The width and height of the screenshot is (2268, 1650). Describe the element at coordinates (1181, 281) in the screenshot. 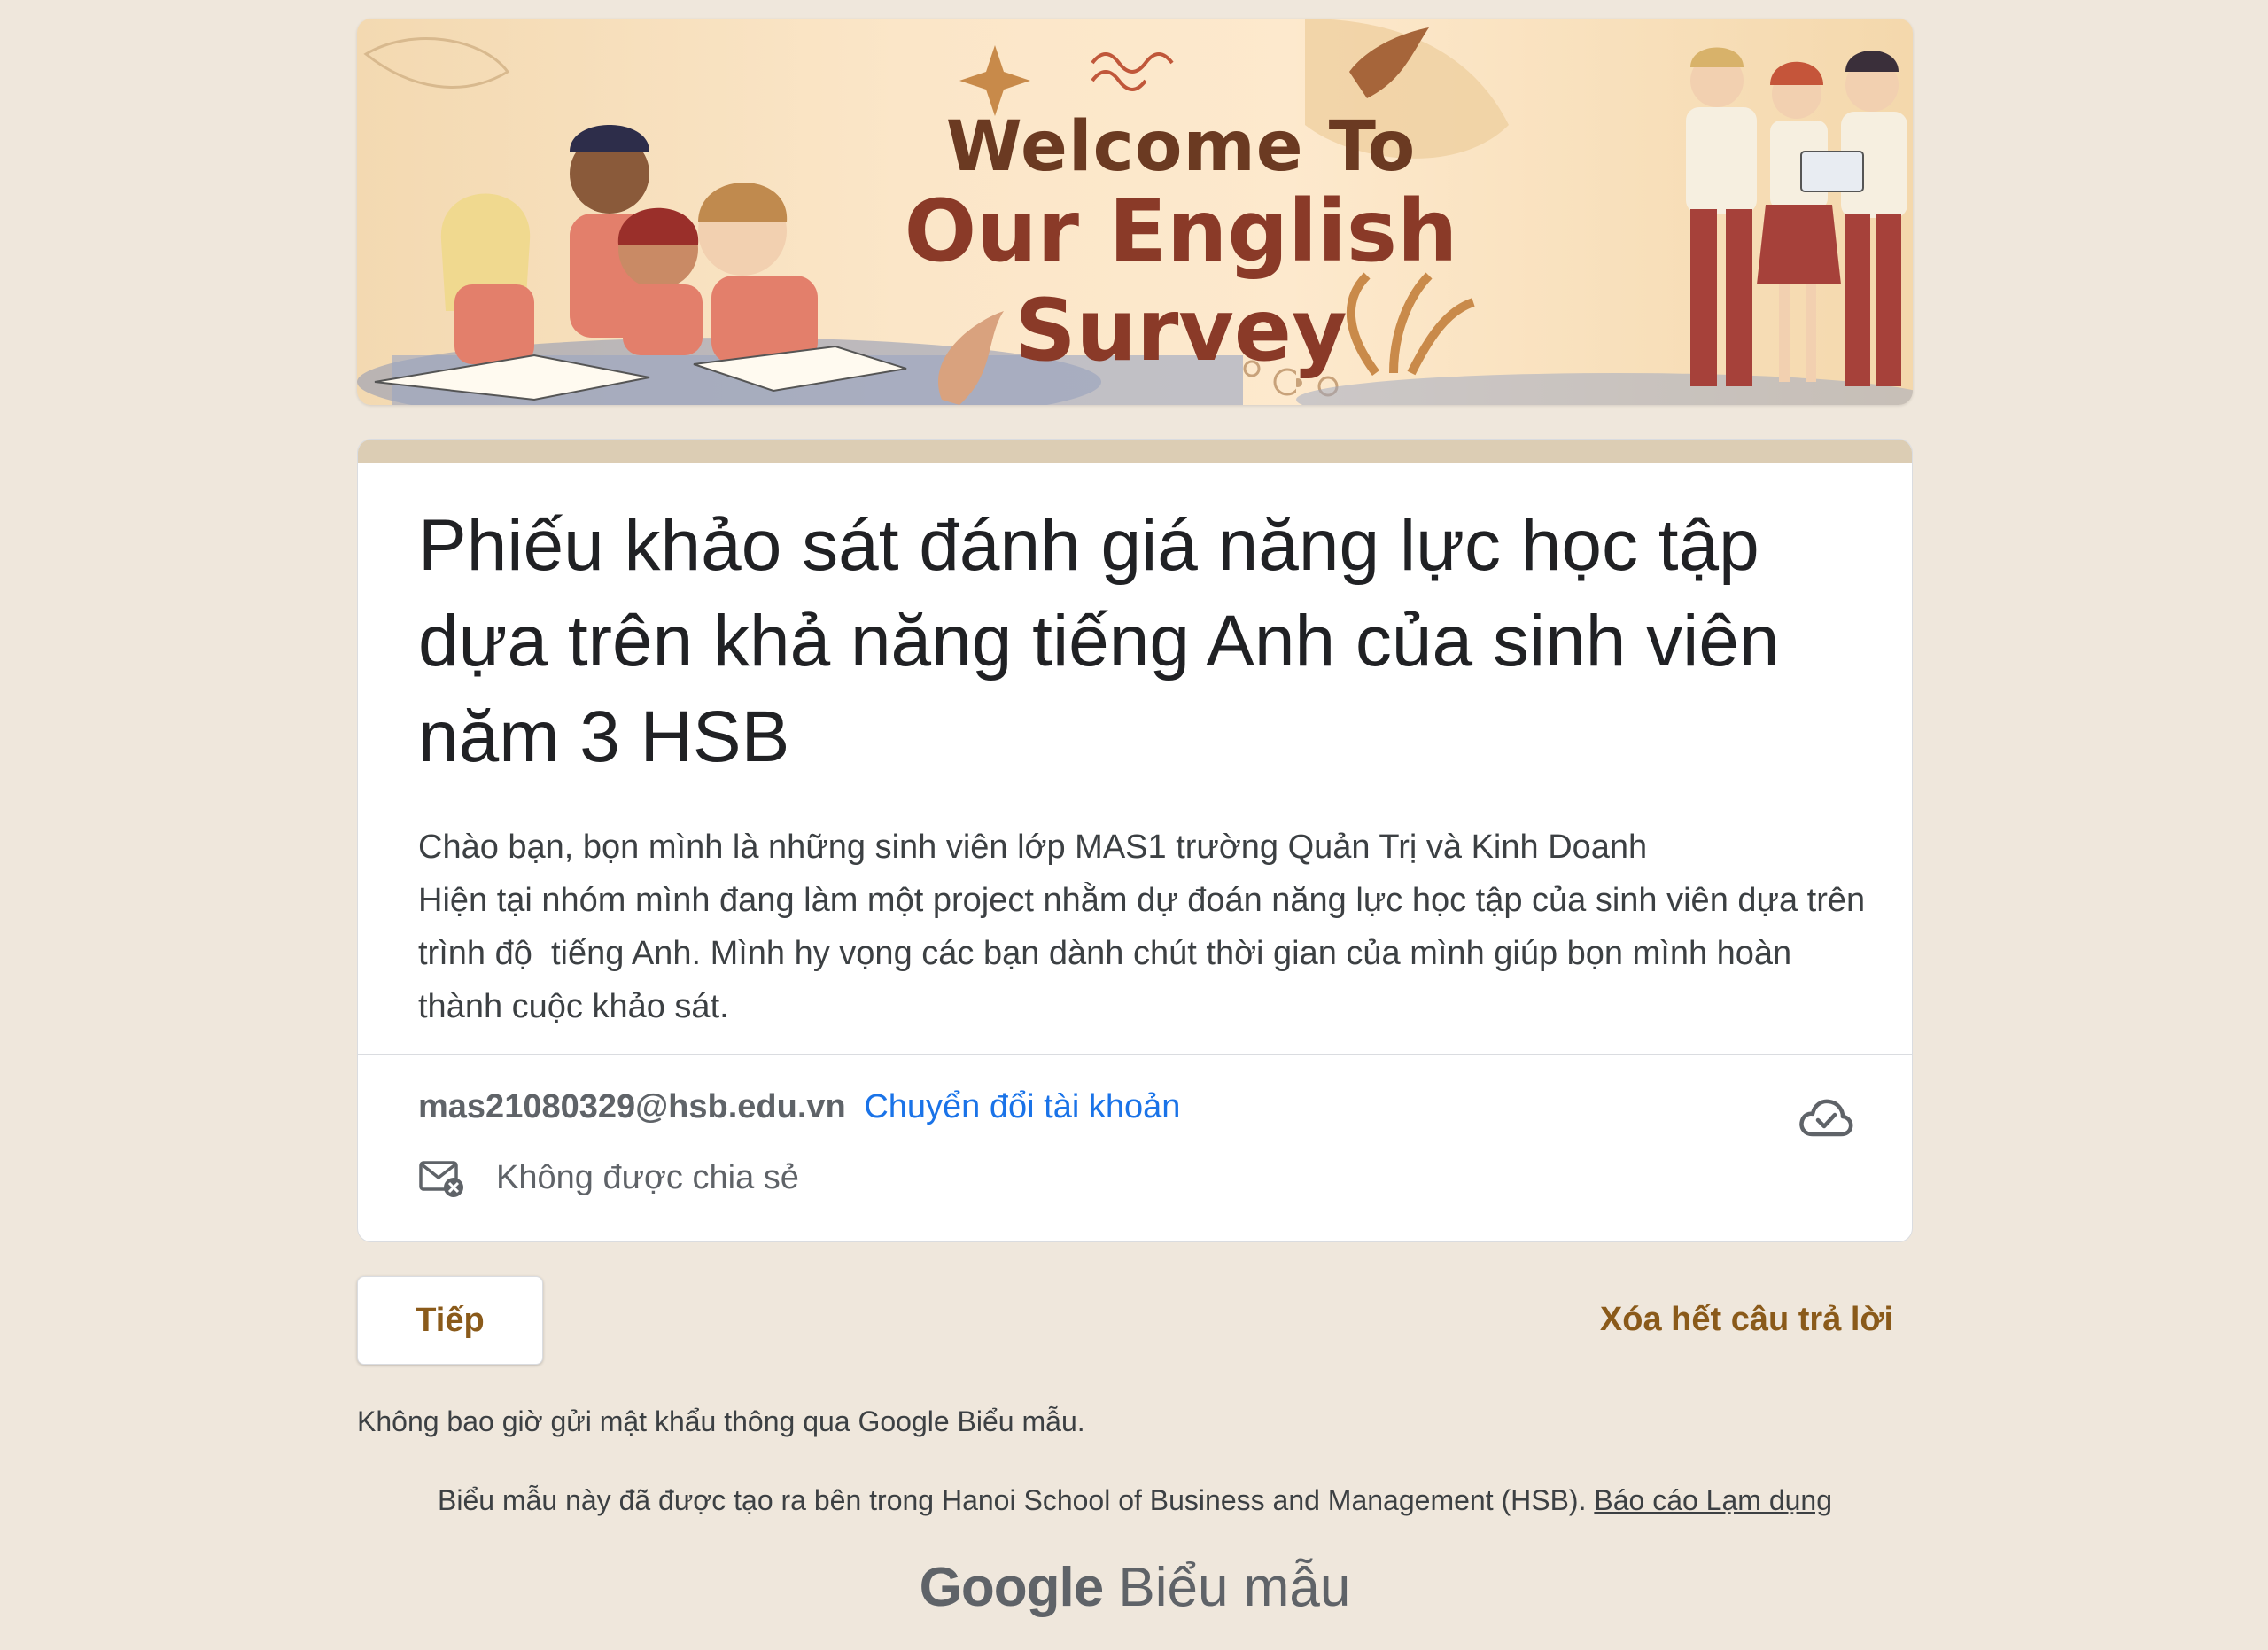

I see `banner-title-line2: Our English Survey` at that location.